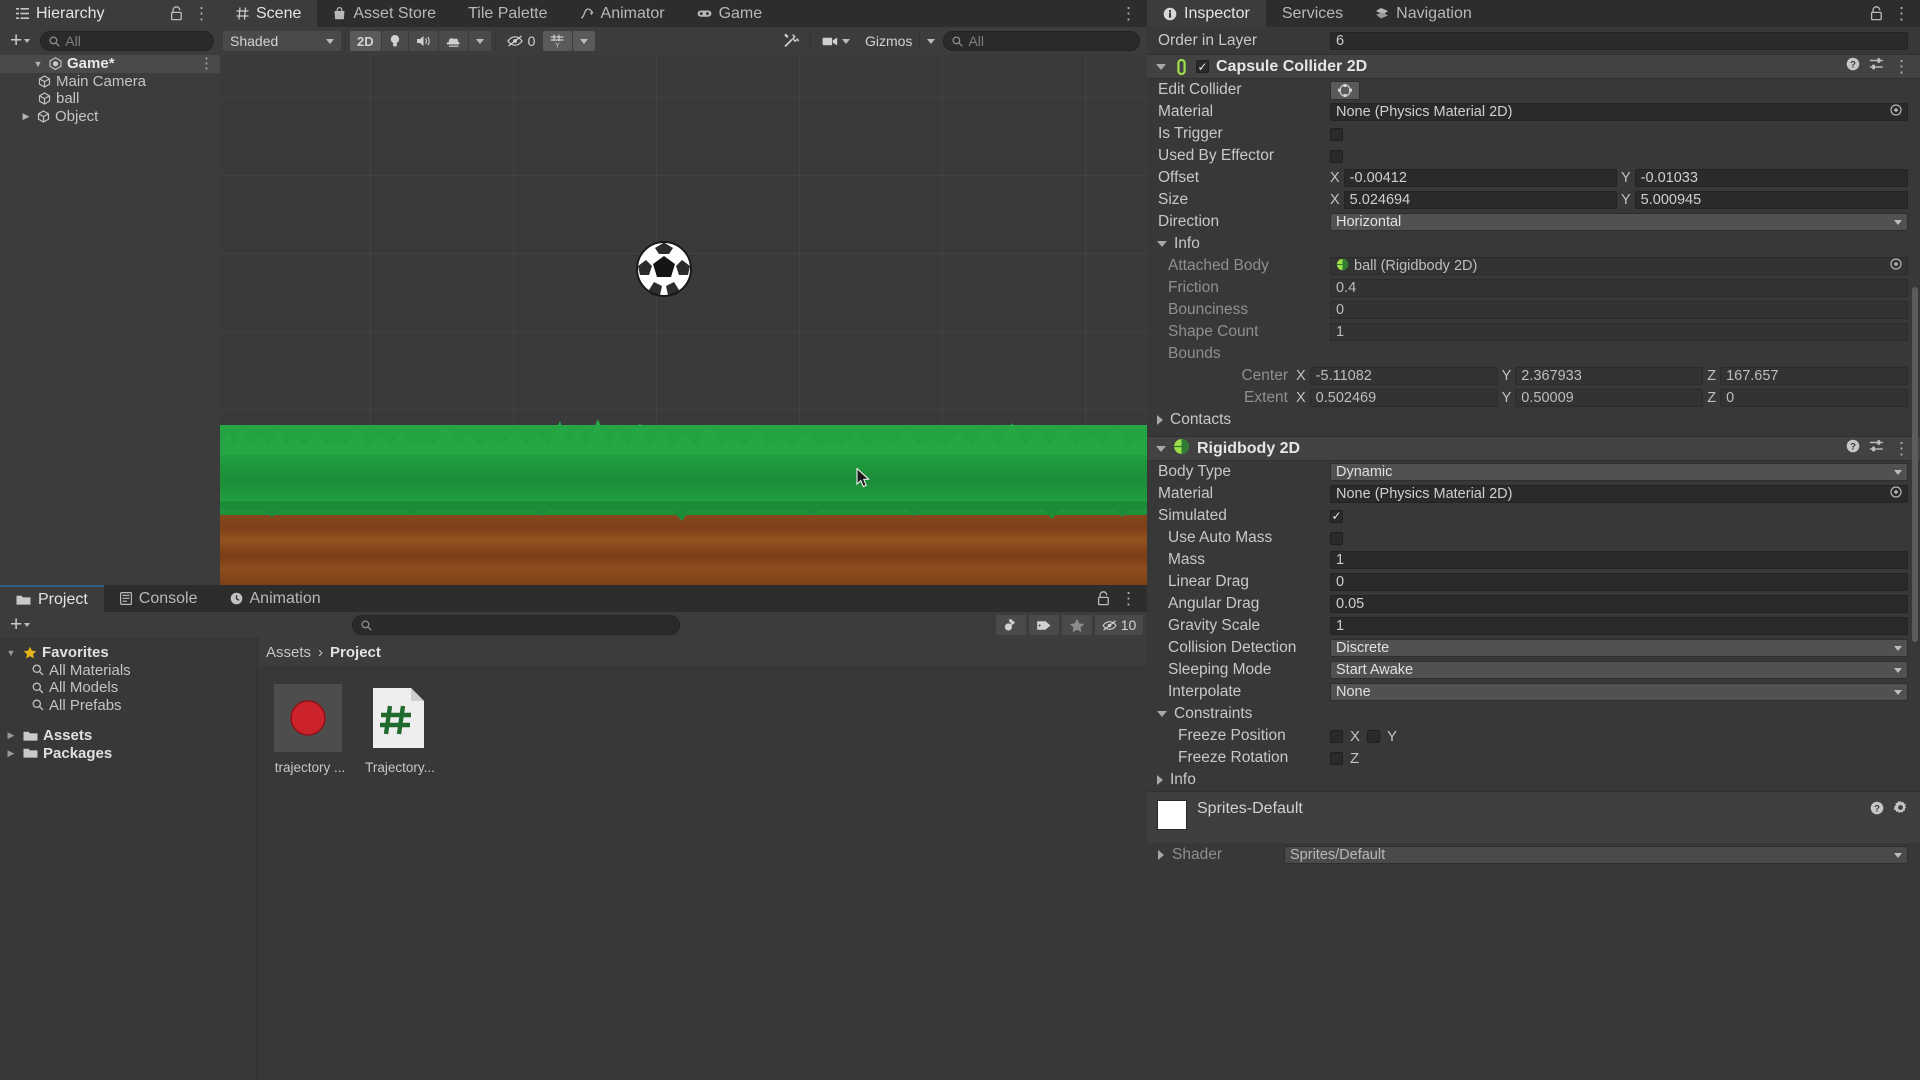  I want to click on project-search-input, so click(516, 625).